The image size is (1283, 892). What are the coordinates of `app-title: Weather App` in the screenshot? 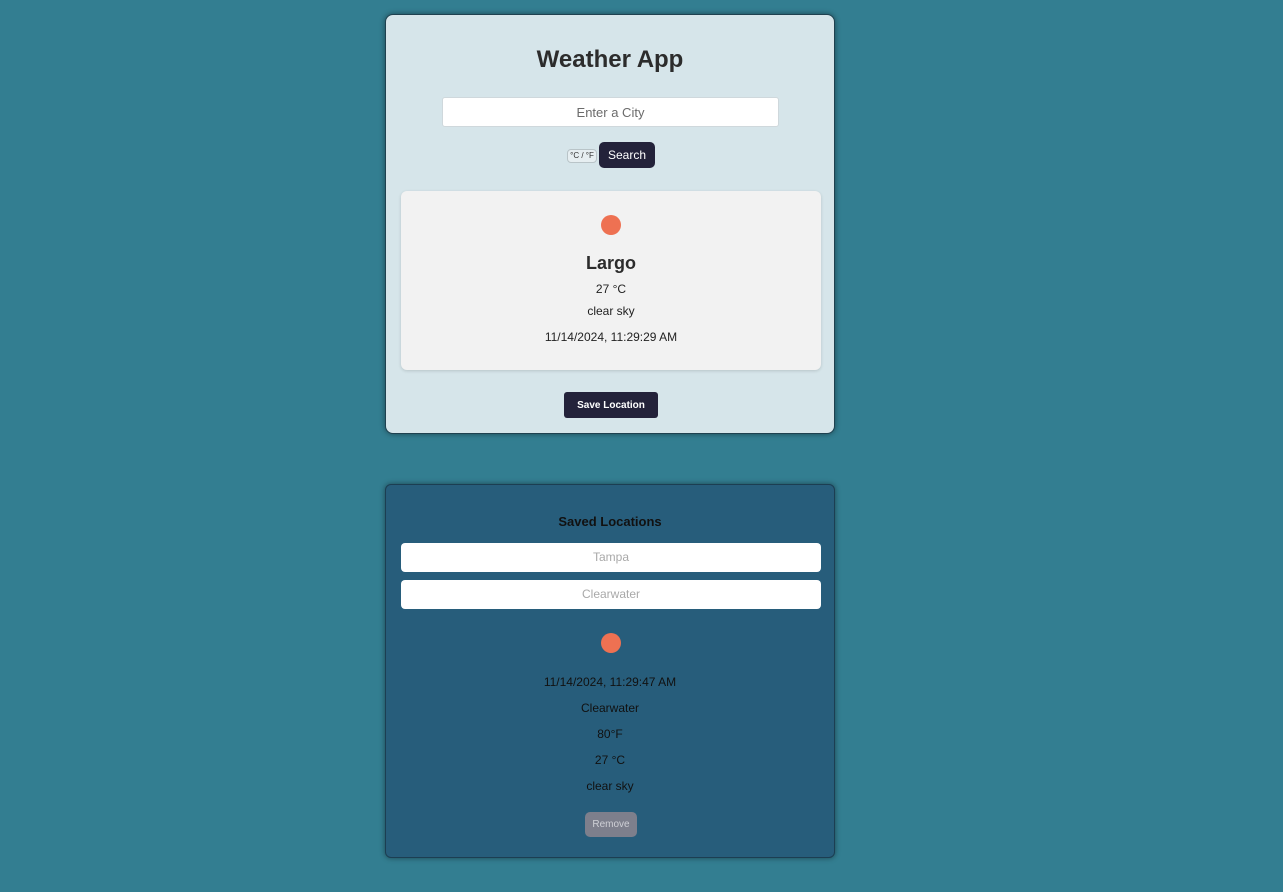 It's located at (610, 59).